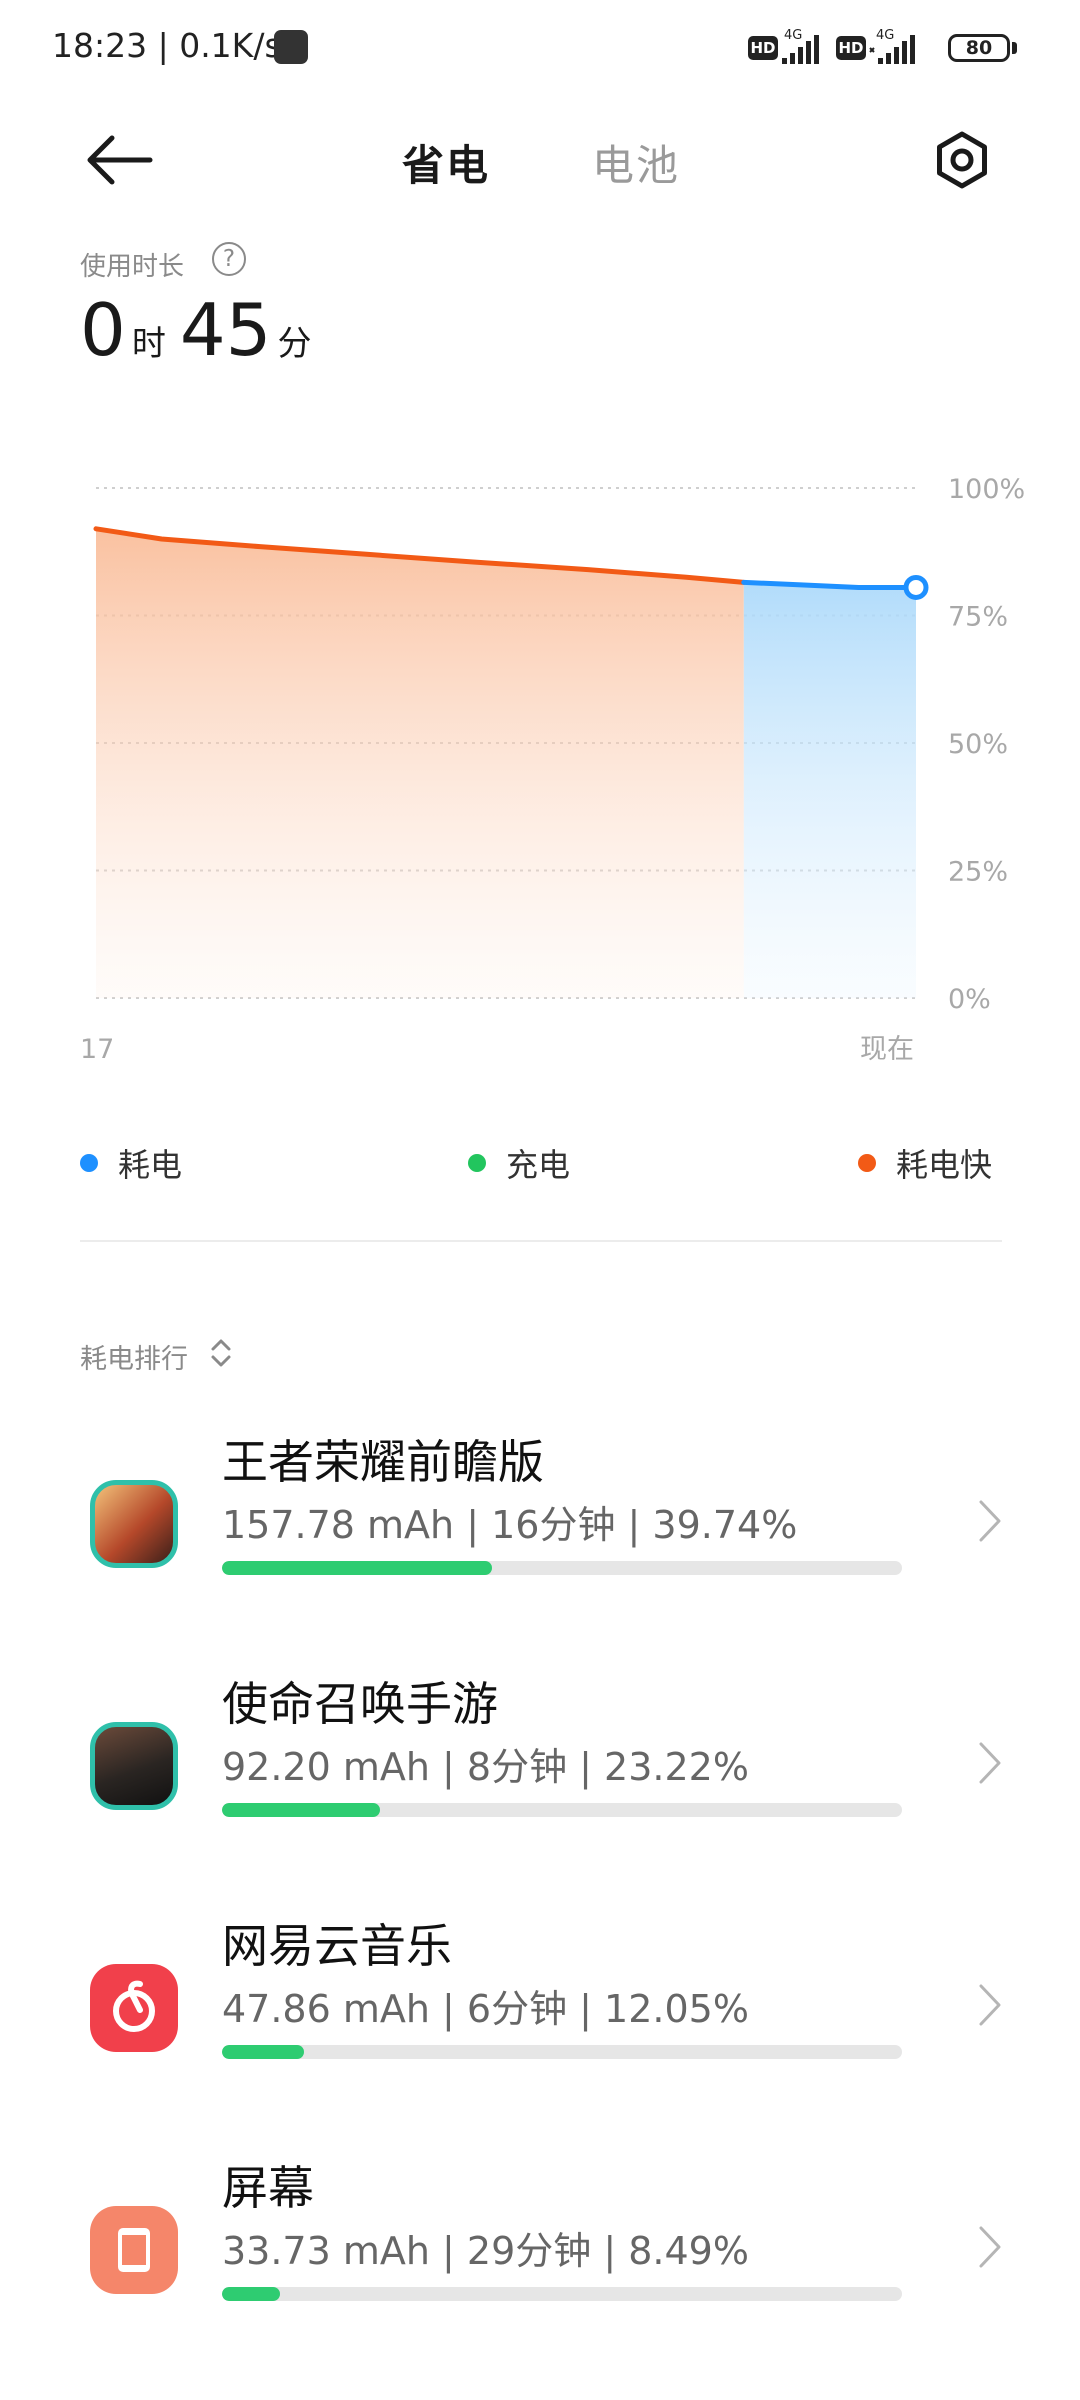 This screenshot has width=1080, height=2400. Describe the element at coordinates (294, 344) in the screenshot. I see `usage-minutes-unit: 分` at that location.